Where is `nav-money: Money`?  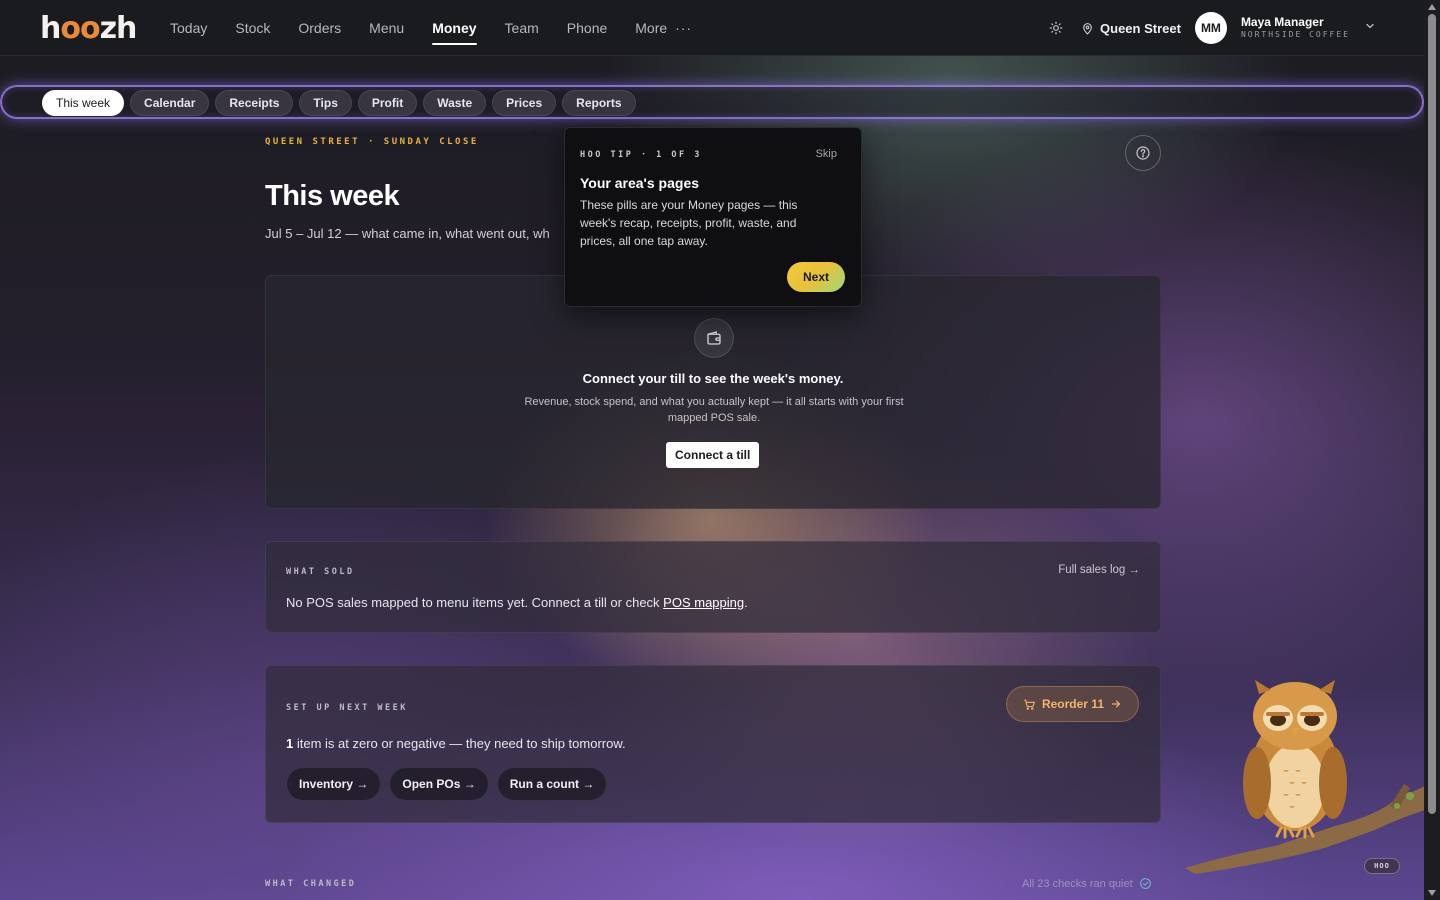 nav-money: Money is located at coordinates (454, 32).